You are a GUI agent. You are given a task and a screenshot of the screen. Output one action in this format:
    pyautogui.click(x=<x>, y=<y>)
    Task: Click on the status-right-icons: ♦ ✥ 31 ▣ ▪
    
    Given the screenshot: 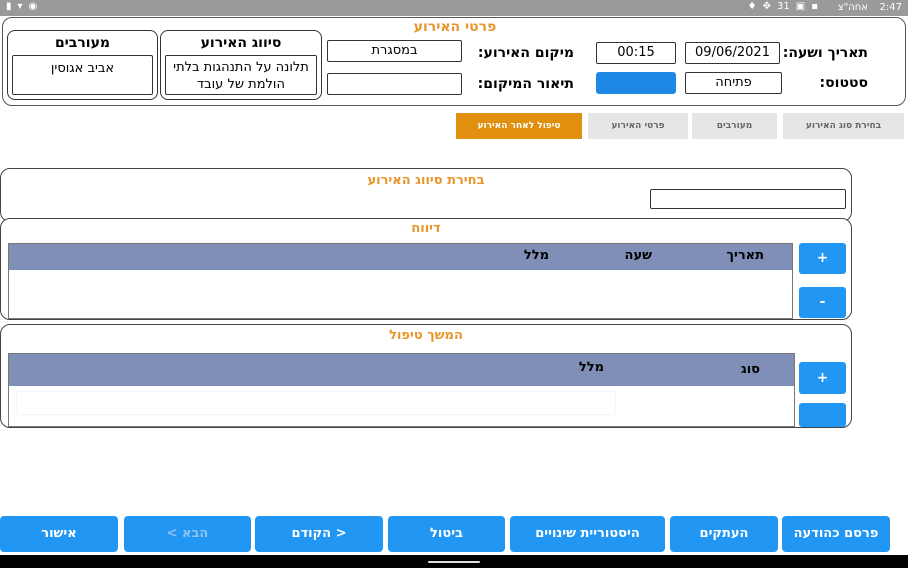 What is the action you would take?
    pyautogui.click(x=783, y=6)
    